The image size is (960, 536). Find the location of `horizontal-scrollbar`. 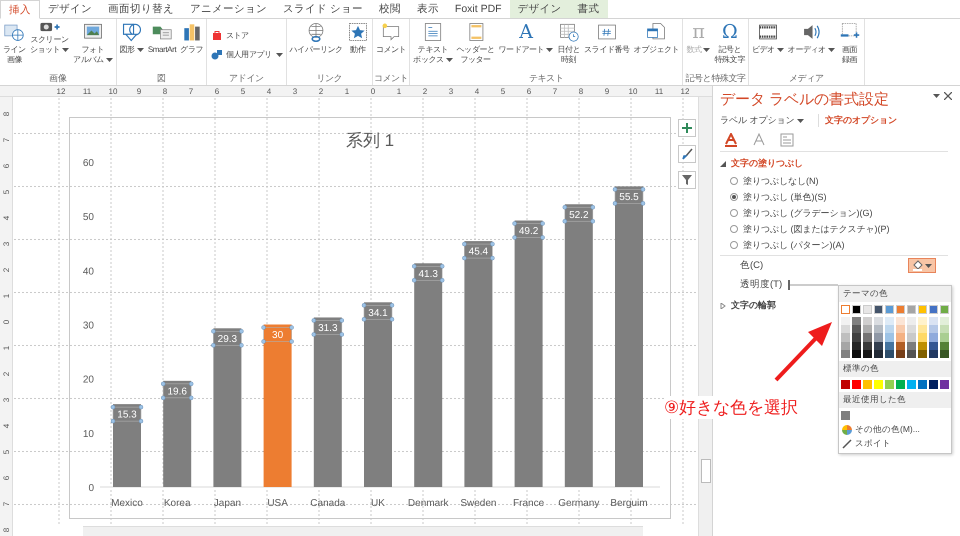

horizontal-scrollbar is located at coordinates (363, 531).